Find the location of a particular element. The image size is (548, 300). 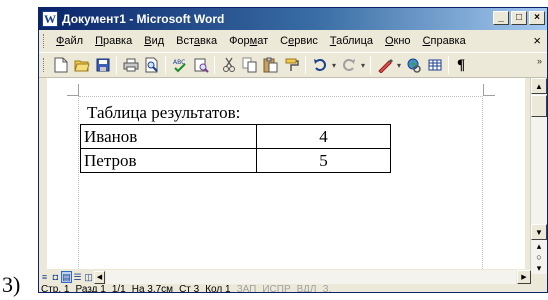

redo-dropdown-icon: ▾ is located at coordinates (363, 65).